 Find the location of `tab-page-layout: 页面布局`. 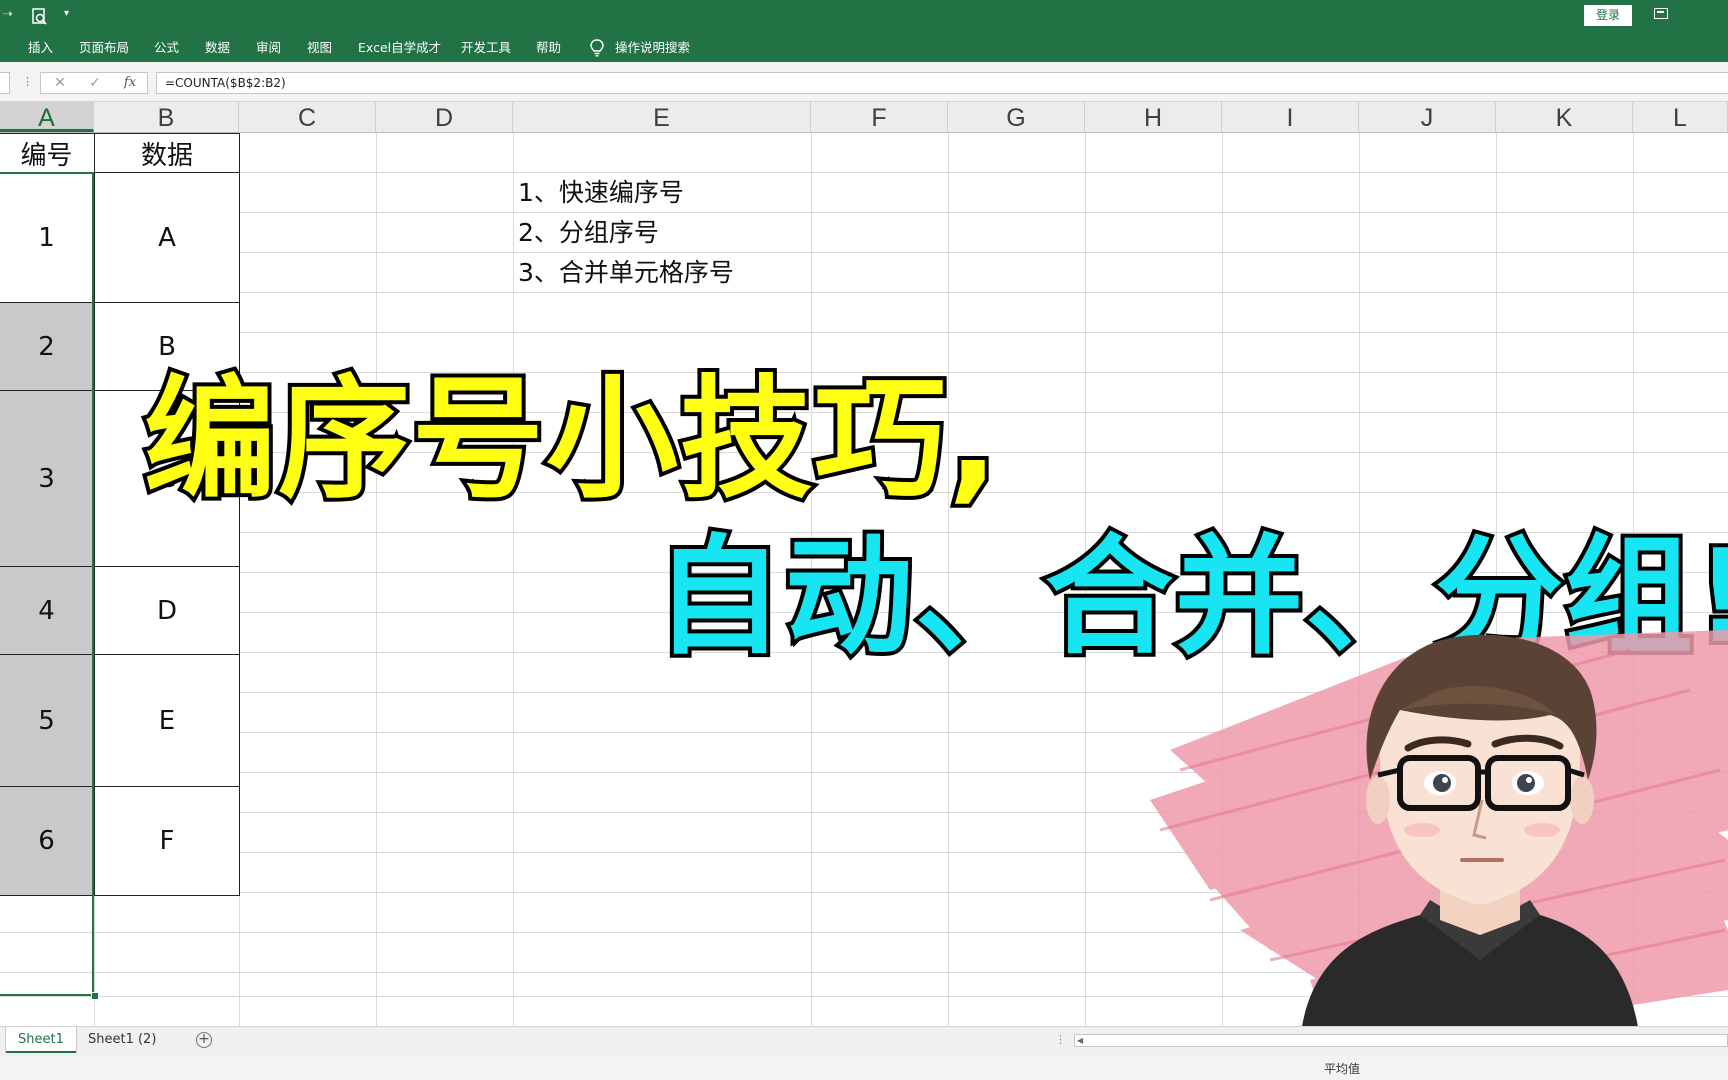

tab-page-layout: 页面布局 is located at coordinates (104, 47).